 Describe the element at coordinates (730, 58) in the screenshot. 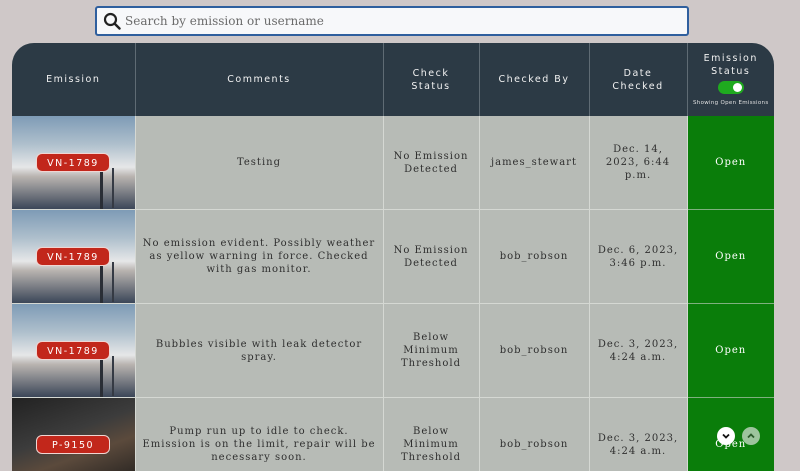

I see `header-emission-status-line1: Emission` at that location.